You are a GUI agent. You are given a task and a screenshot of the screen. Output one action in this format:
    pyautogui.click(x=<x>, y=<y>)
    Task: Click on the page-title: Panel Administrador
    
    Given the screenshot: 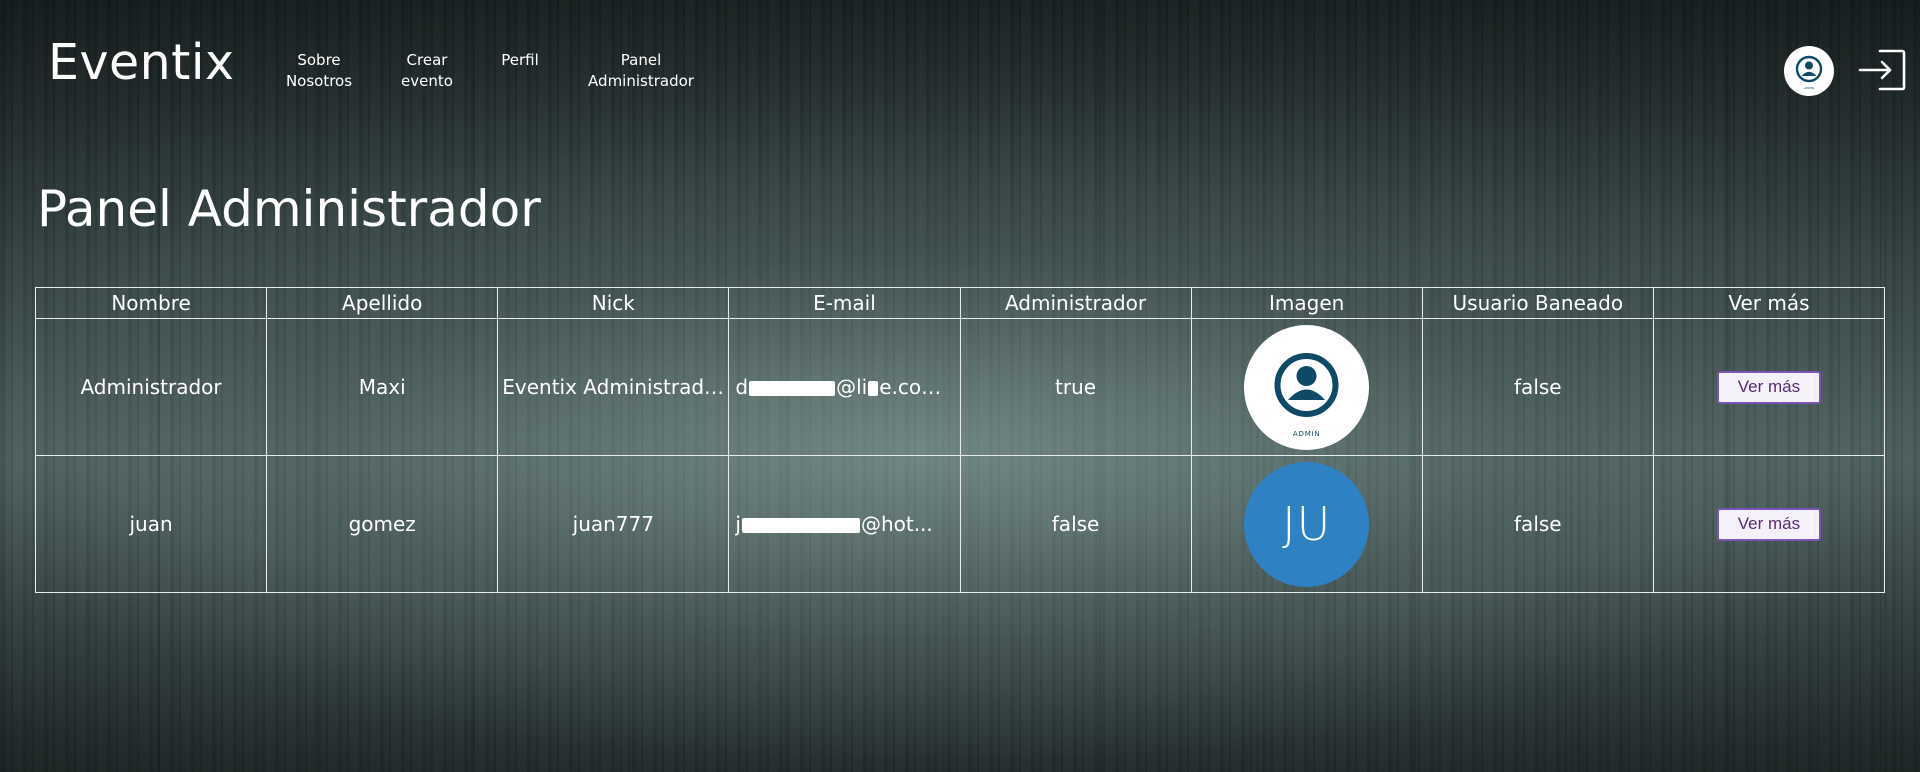 What is the action you would take?
    pyautogui.click(x=289, y=209)
    